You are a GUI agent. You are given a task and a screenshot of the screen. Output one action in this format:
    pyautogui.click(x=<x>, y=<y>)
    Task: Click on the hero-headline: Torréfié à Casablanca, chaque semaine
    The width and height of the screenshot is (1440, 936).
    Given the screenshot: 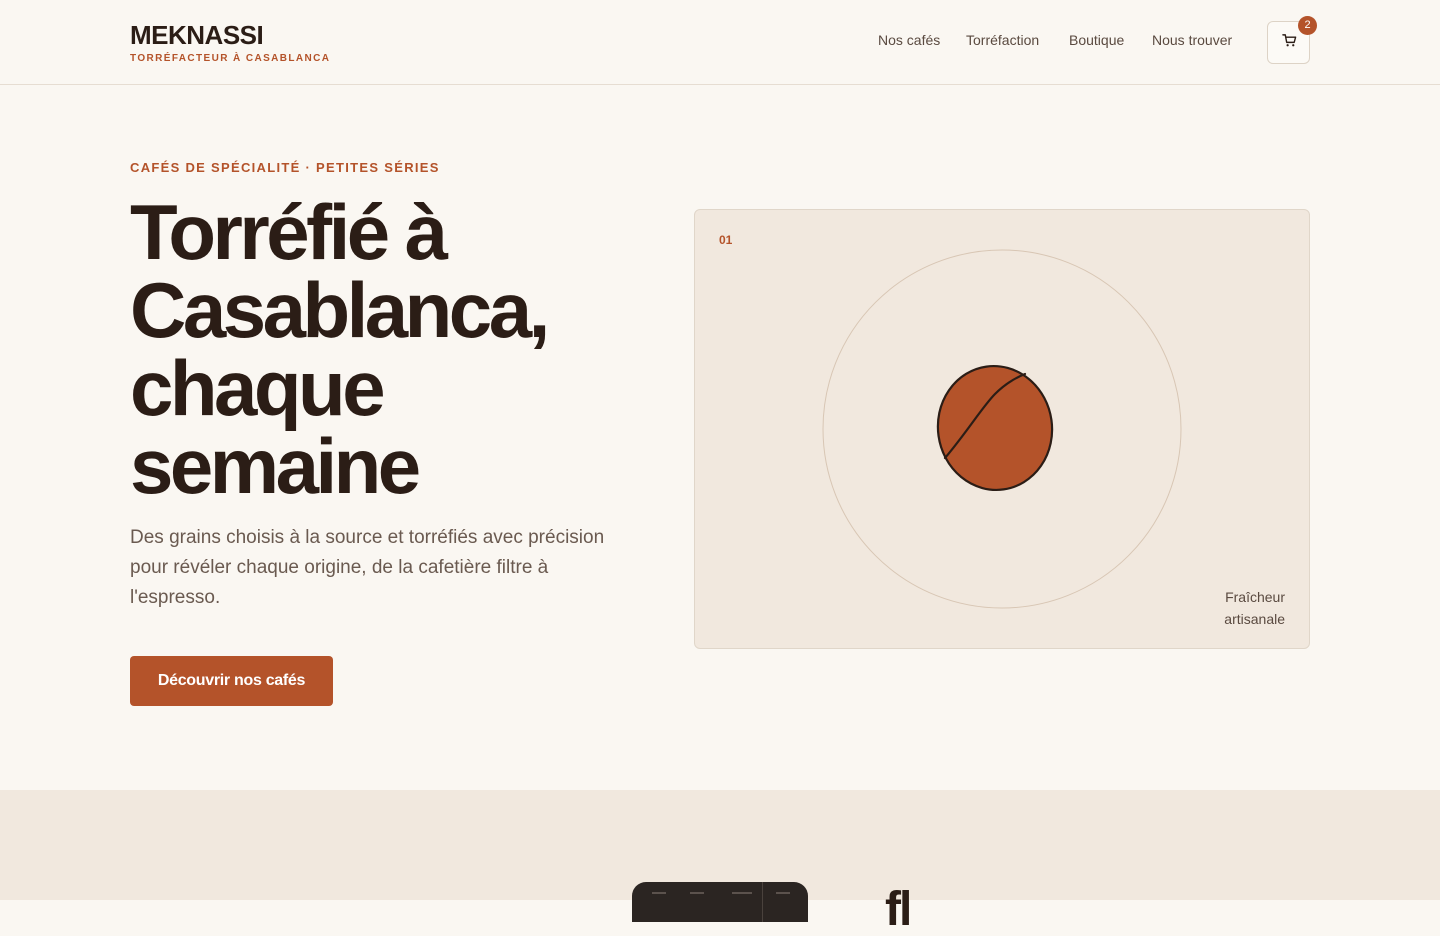 What is the action you would take?
    pyautogui.click(x=340, y=349)
    